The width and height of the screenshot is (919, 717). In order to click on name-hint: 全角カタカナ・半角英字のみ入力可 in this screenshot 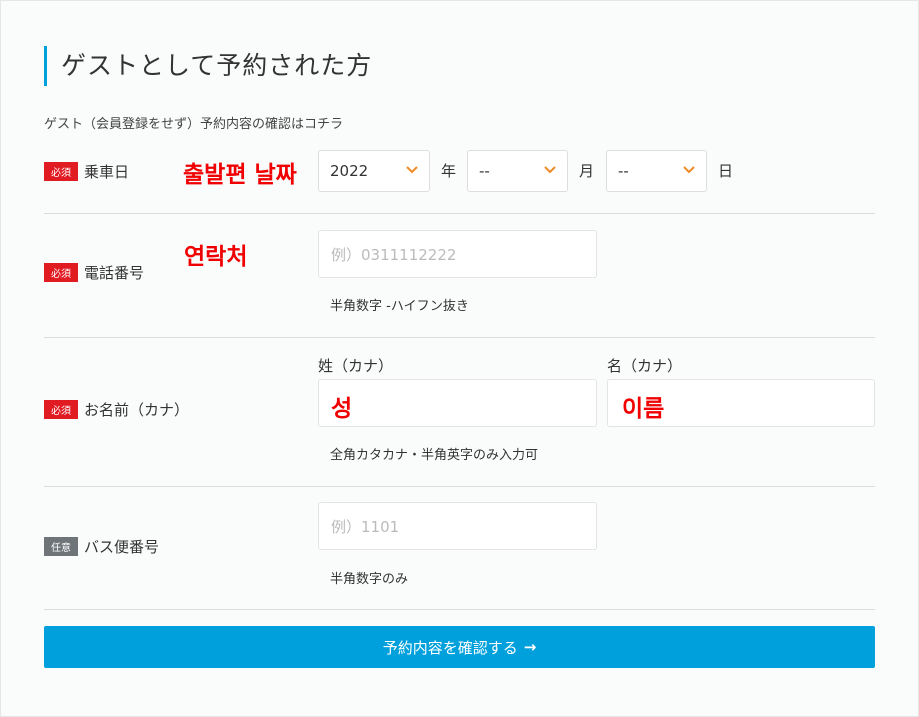, I will do `click(434, 455)`.